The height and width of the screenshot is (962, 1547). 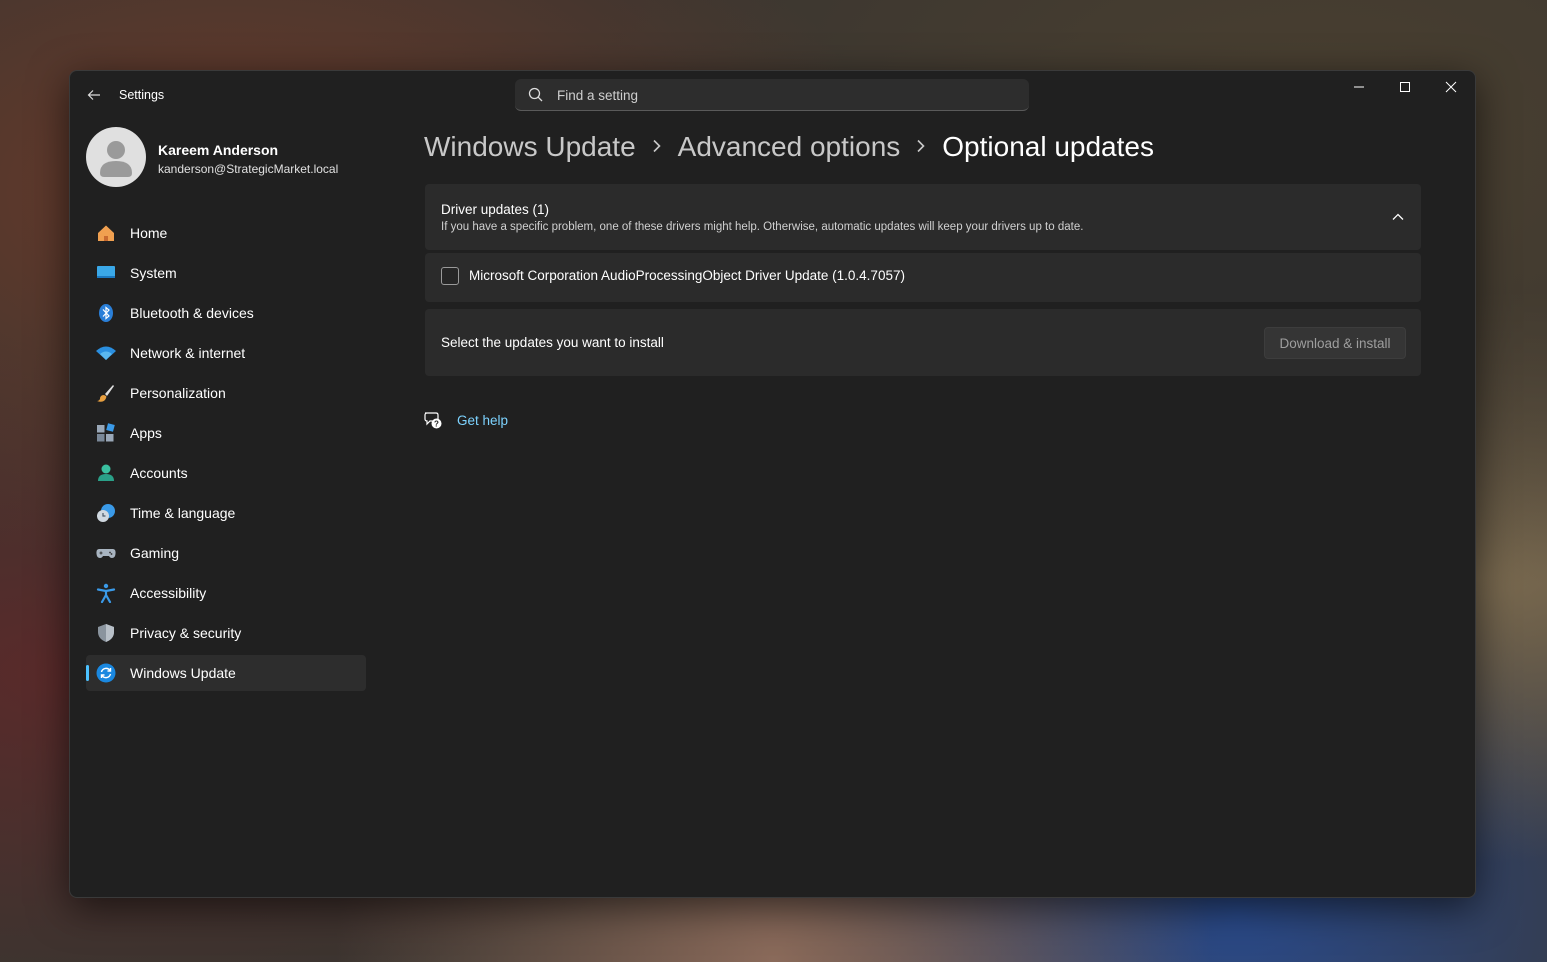 What do you see at coordinates (552, 342) in the screenshot?
I see `install-prompt: Select the updates you want to install` at bounding box center [552, 342].